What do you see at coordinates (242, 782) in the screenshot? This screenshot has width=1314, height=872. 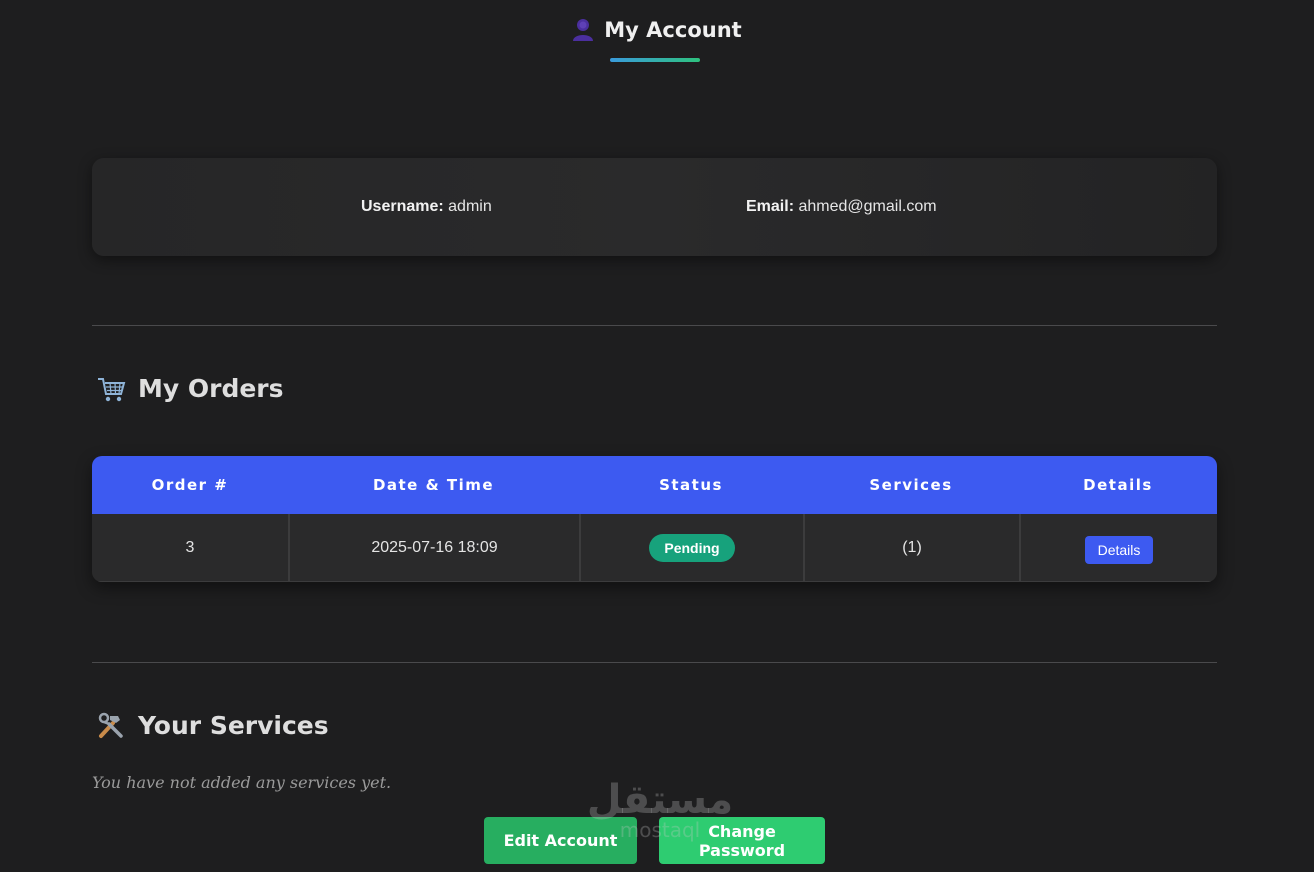 I see `services-empty-message: You have not added any services yet.` at bounding box center [242, 782].